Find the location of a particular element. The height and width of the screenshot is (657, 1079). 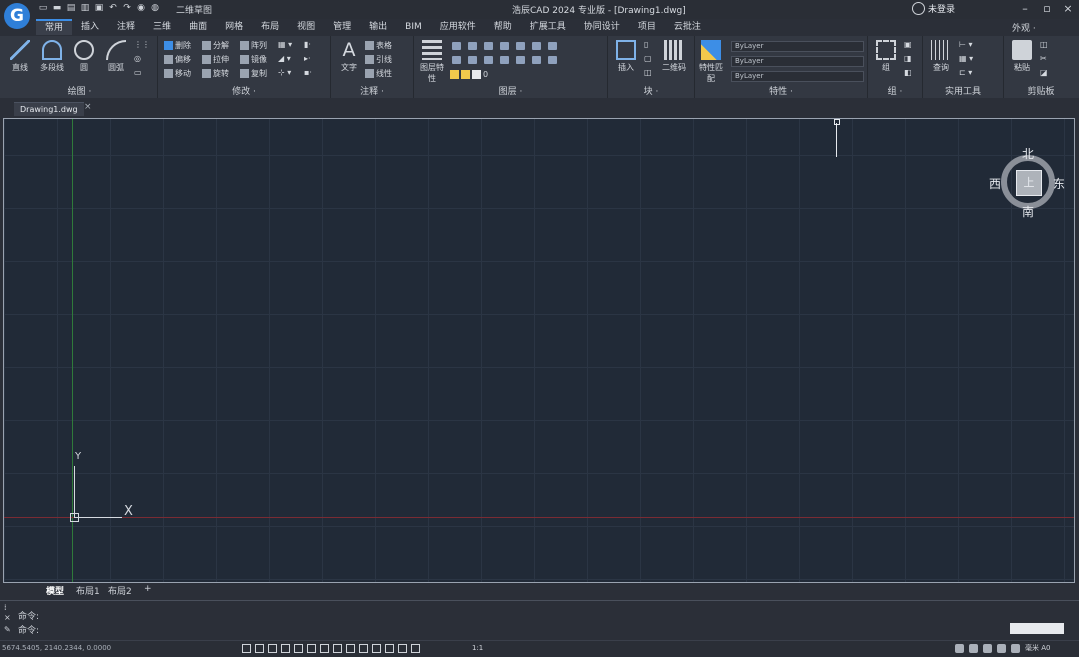

add-layout-button: + is located at coordinates (148, 589).